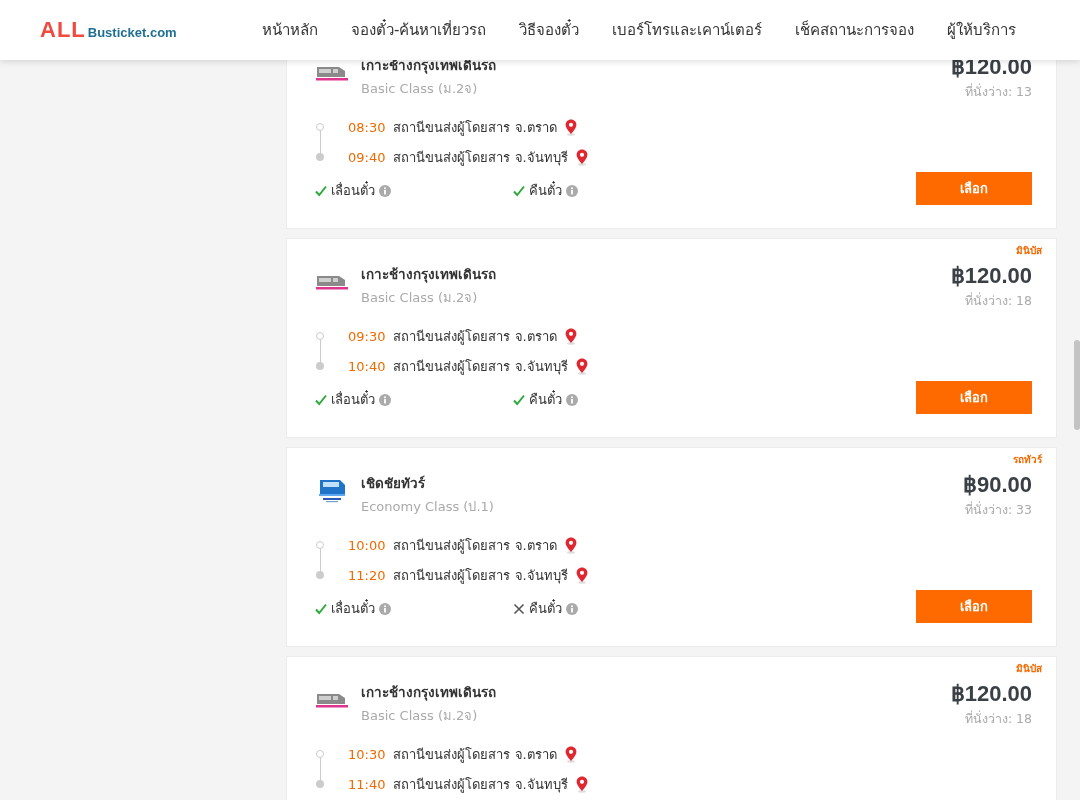 This screenshot has height=800, width=1080. Describe the element at coordinates (997, 91) in the screenshot. I see `seats-available: ที่นั่งว่าง: 13` at that location.